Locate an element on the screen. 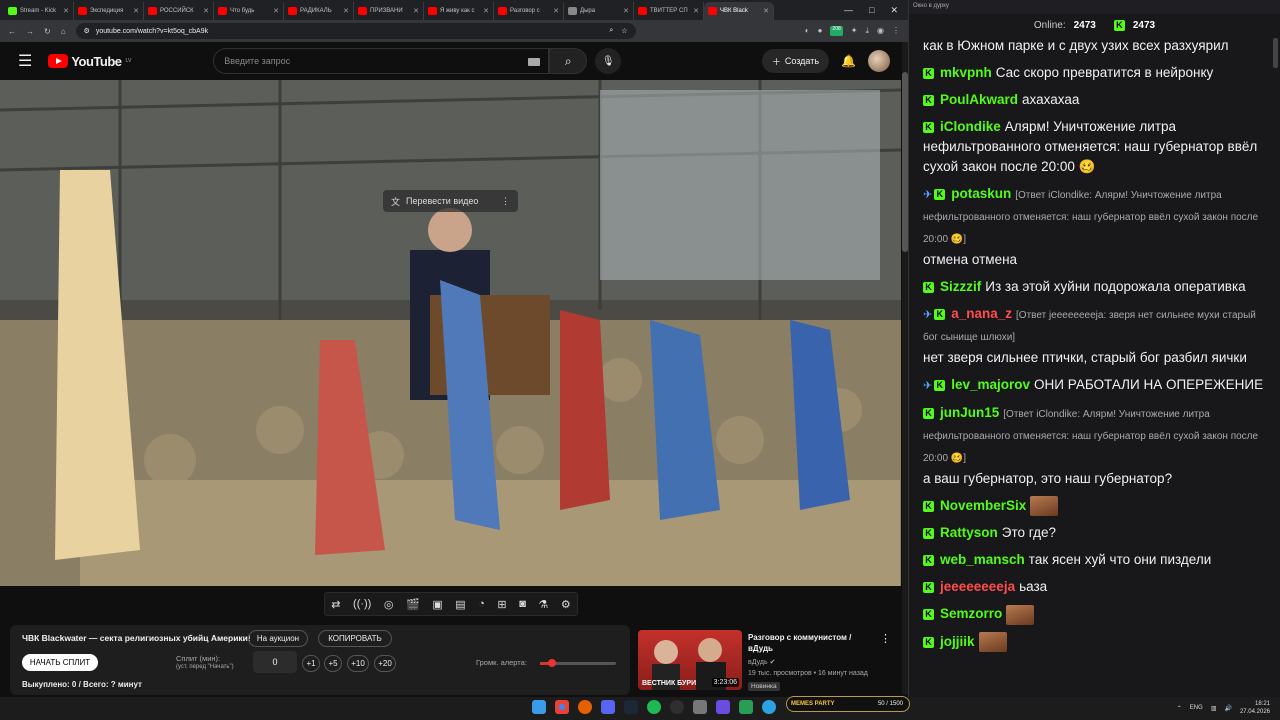 The image size is (1280, 720). avatar is located at coordinates (879, 61).